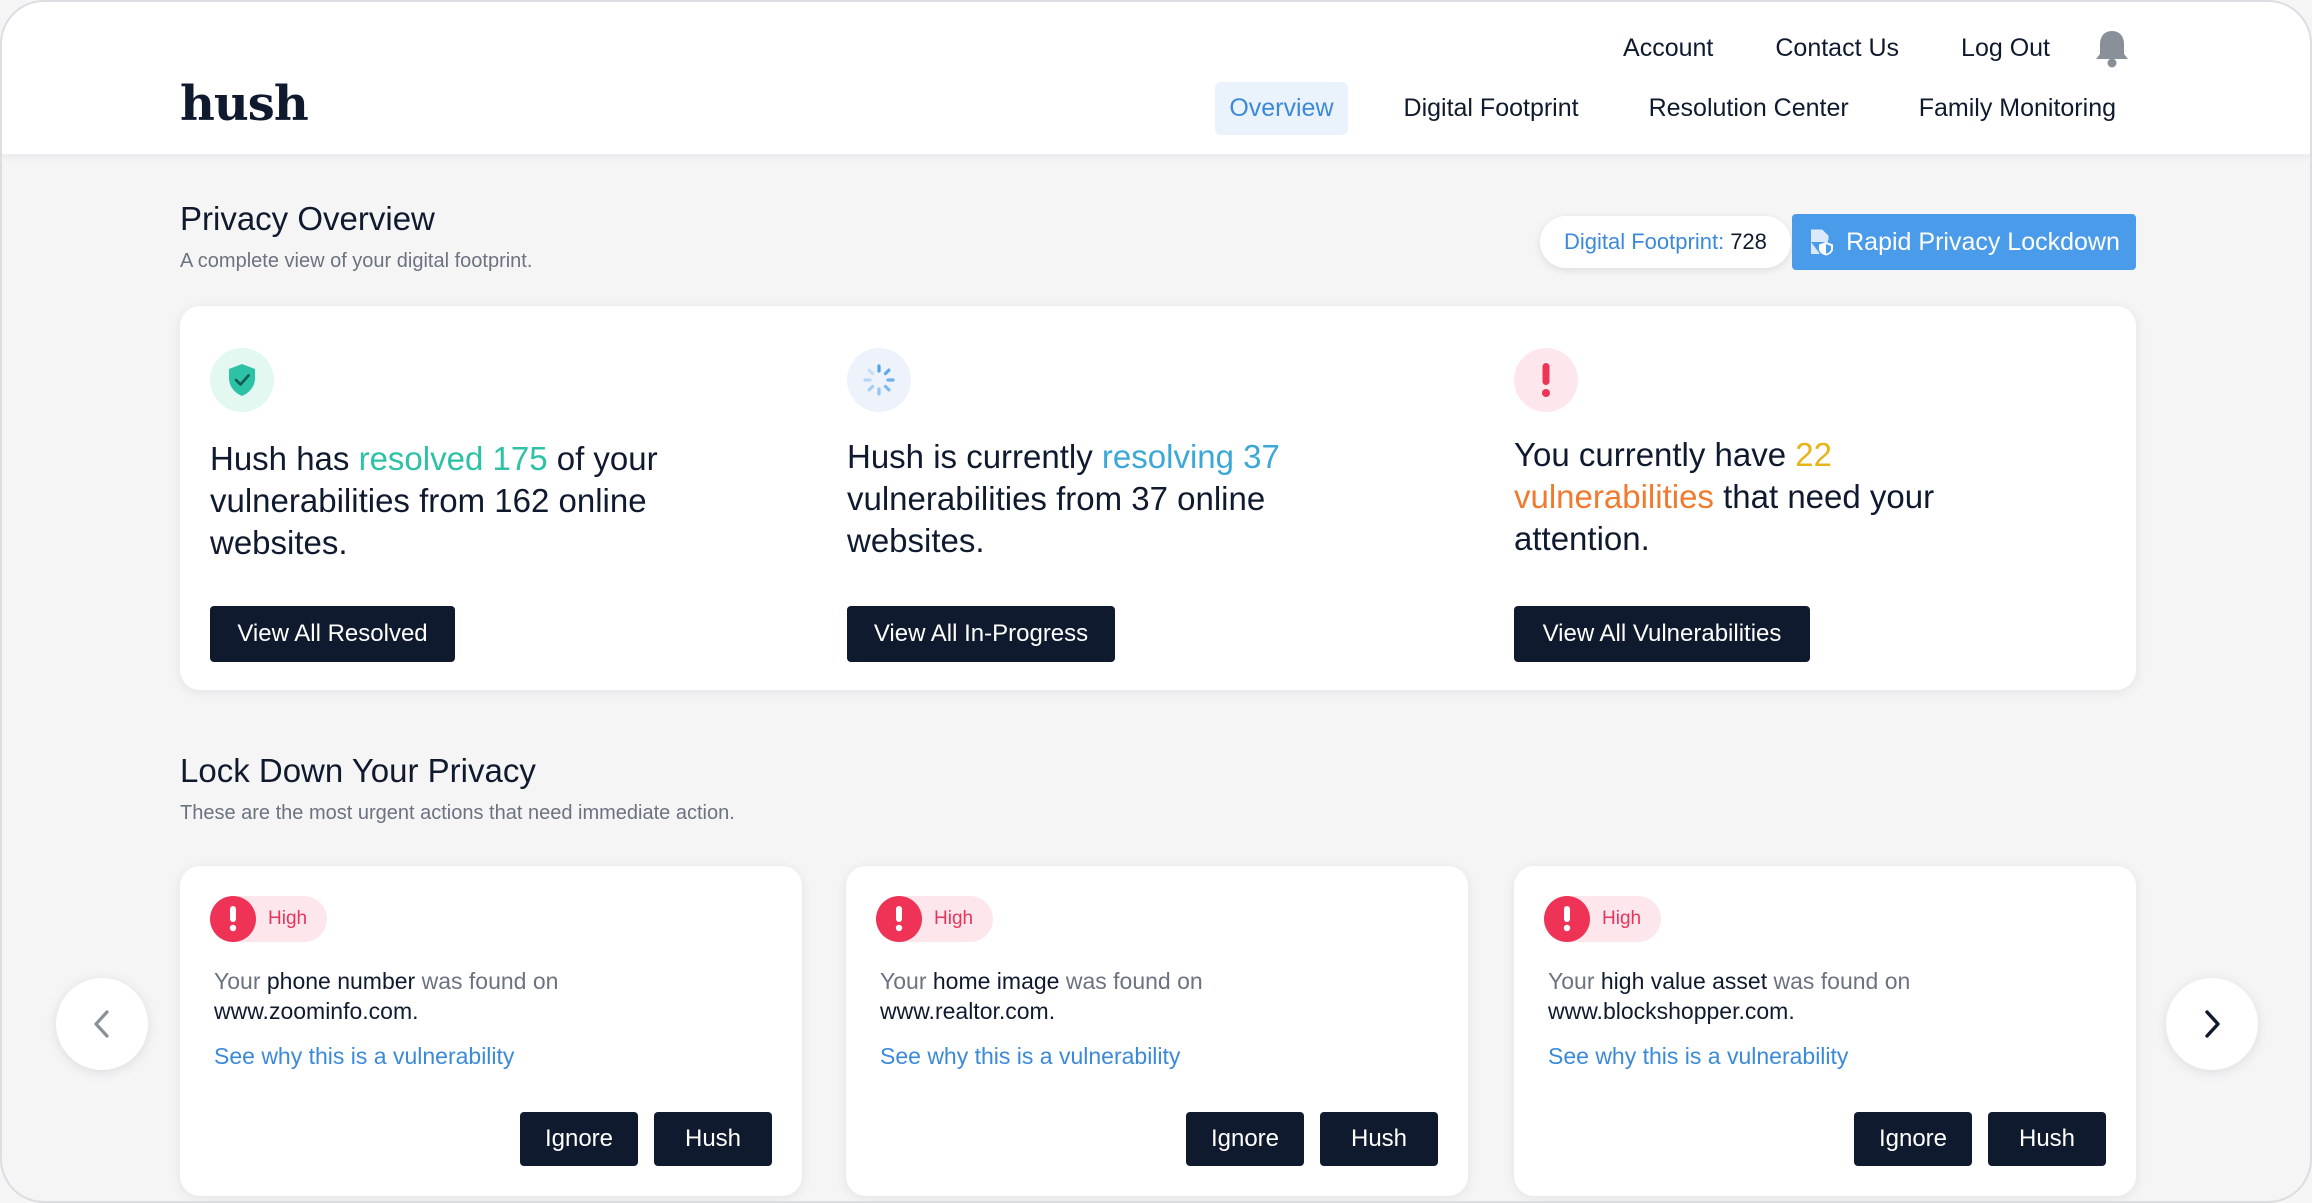 This screenshot has height=1203, width=2312. I want to click on carousel-prev-button, so click(102, 1024).